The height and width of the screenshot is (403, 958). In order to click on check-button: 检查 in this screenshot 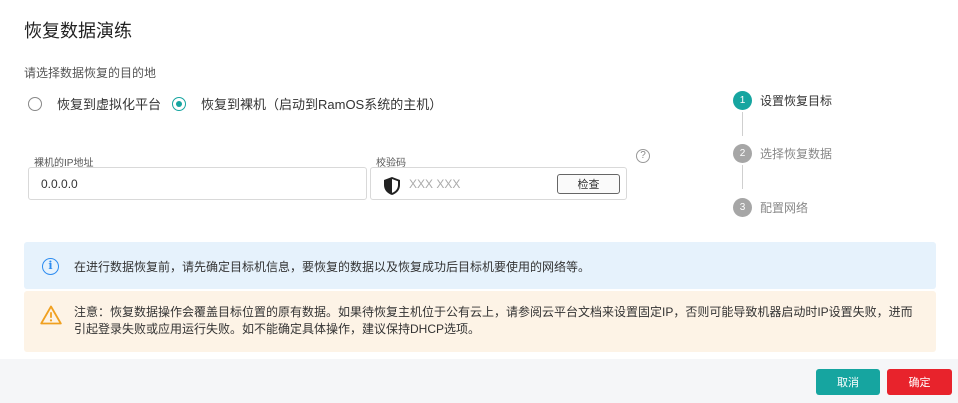, I will do `click(588, 184)`.